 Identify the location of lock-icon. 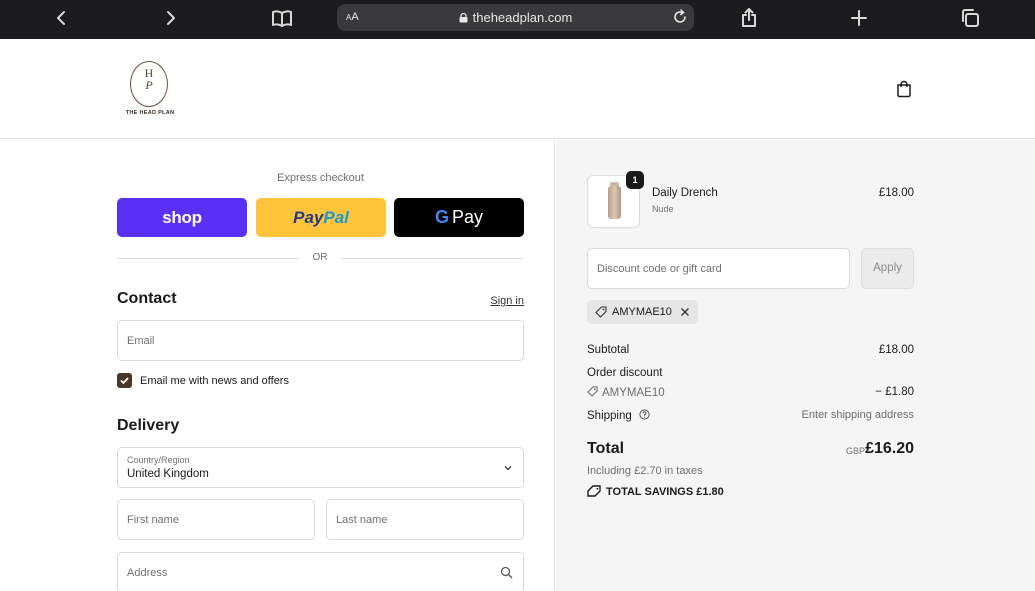
(463, 18).